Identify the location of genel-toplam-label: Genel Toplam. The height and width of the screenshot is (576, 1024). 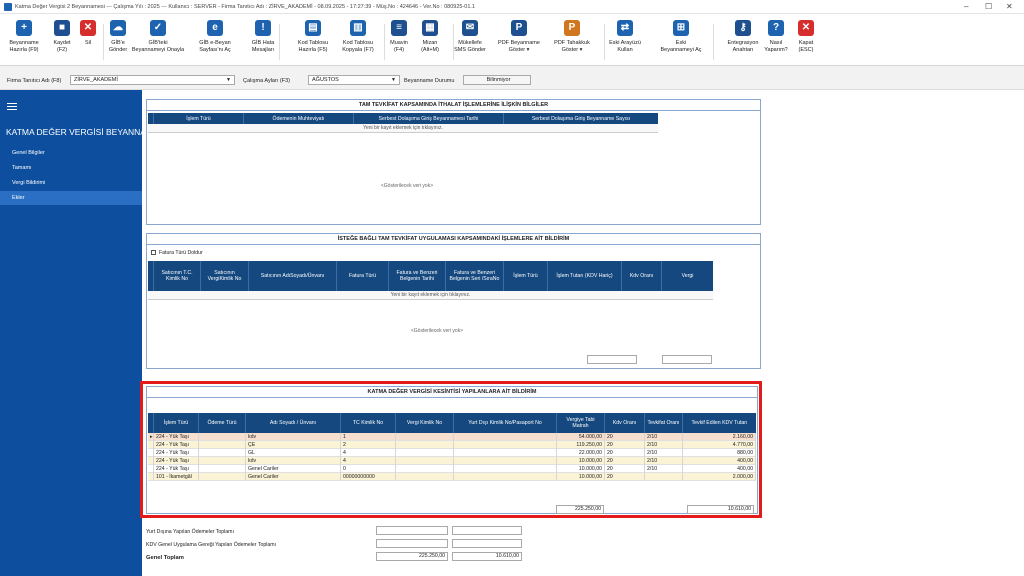
(165, 558).